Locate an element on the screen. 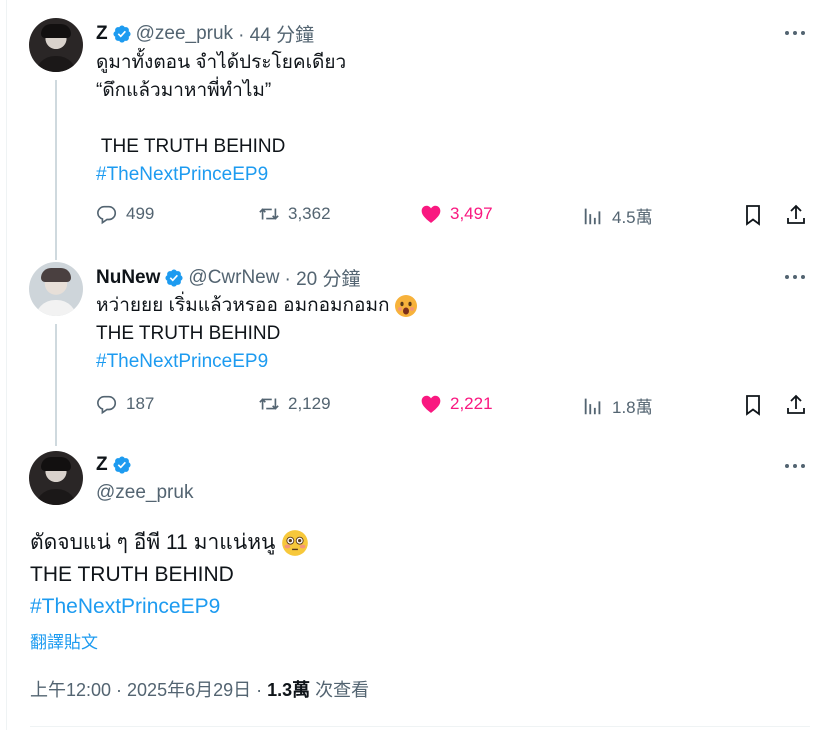  tweet-meta: 上午12:00 · 2025年6月29日 · 1.3萬 次查看 is located at coordinates (199, 689).